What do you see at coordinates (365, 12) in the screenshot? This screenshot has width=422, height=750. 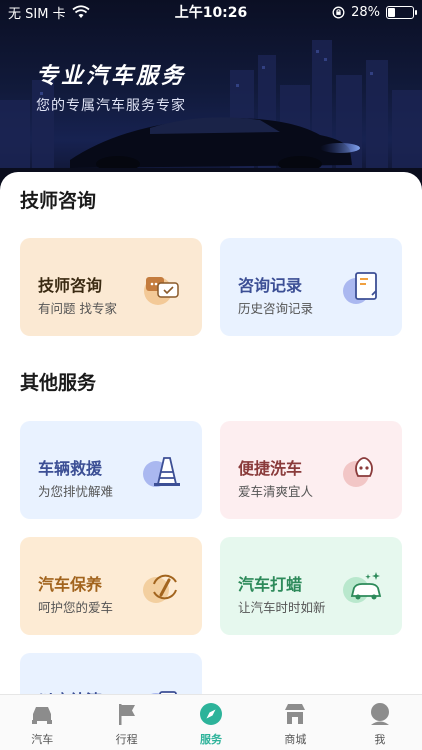 I see `battery-percent: 28%` at bounding box center [365, 12].